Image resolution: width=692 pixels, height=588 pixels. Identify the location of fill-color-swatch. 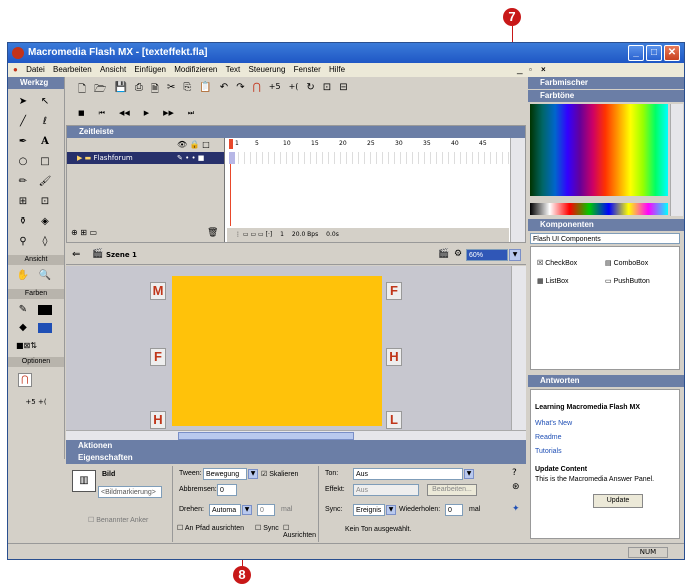
(45, 328).